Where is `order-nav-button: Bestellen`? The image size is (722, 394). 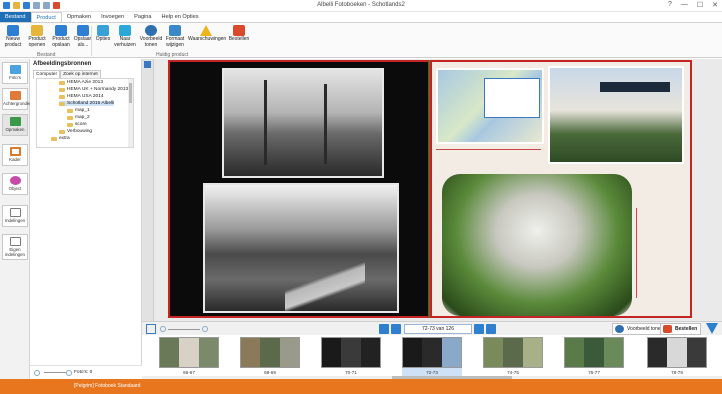
order-nav-button: Bestellen is located at coordinates (681, 329).